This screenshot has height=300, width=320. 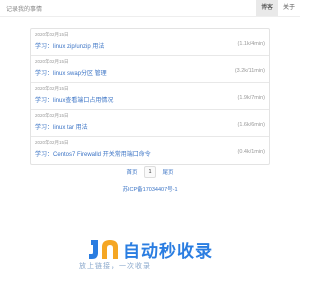 What do you see at coordinates (71, 72) in the screenshot?
I see `post-title-link: 学习：linux swap分区 管理` at bounding box center [71, 72].